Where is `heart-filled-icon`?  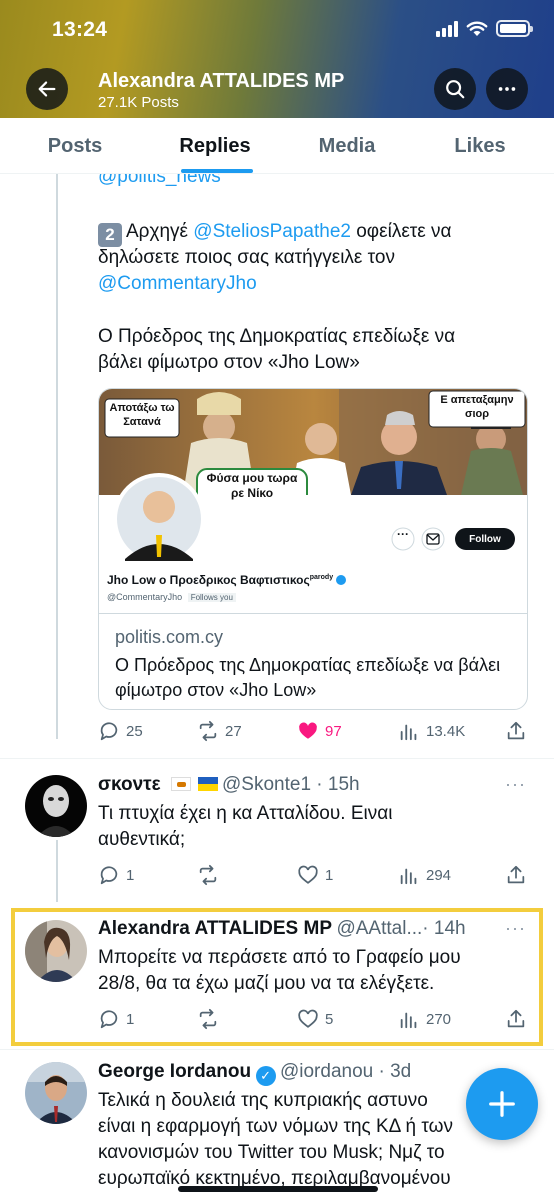
heart-filled-icon is located at coordinates (308, 730).